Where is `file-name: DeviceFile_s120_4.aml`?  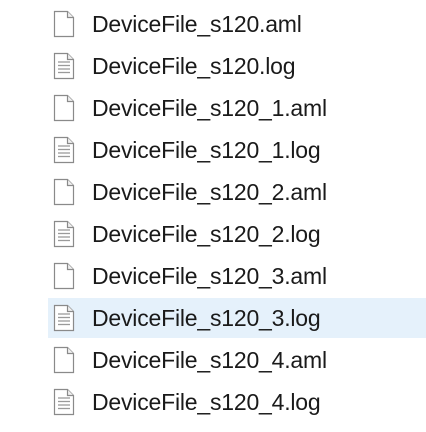 file-name: DeviceFile_s120_4.aml is located at coordinates (209, 360).